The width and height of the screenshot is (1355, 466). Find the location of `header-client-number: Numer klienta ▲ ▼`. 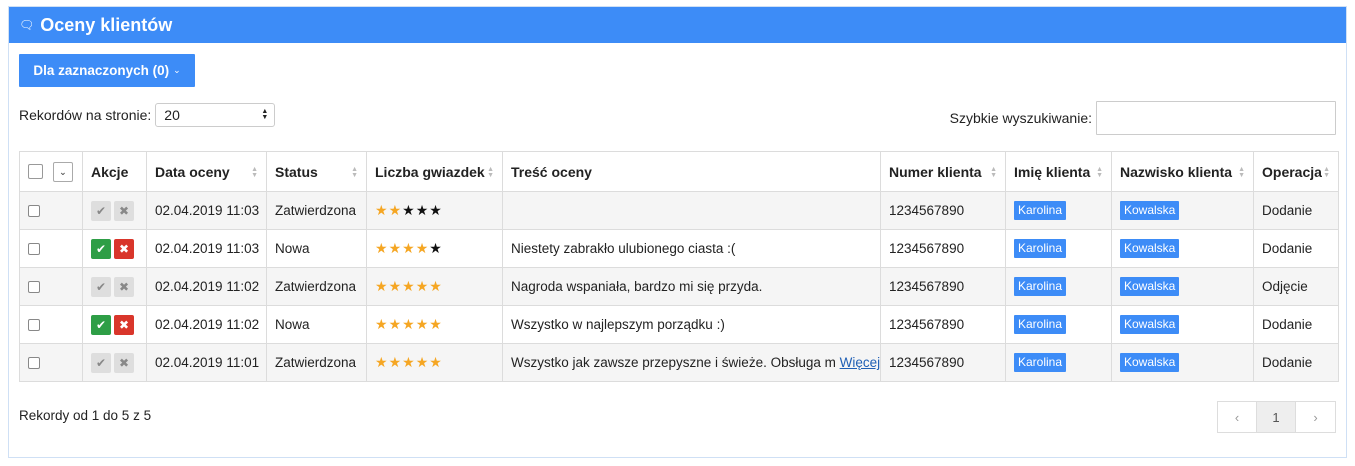

header-client-number: Numer klienta ▲ ▼ is located at coordinates (943, 171).